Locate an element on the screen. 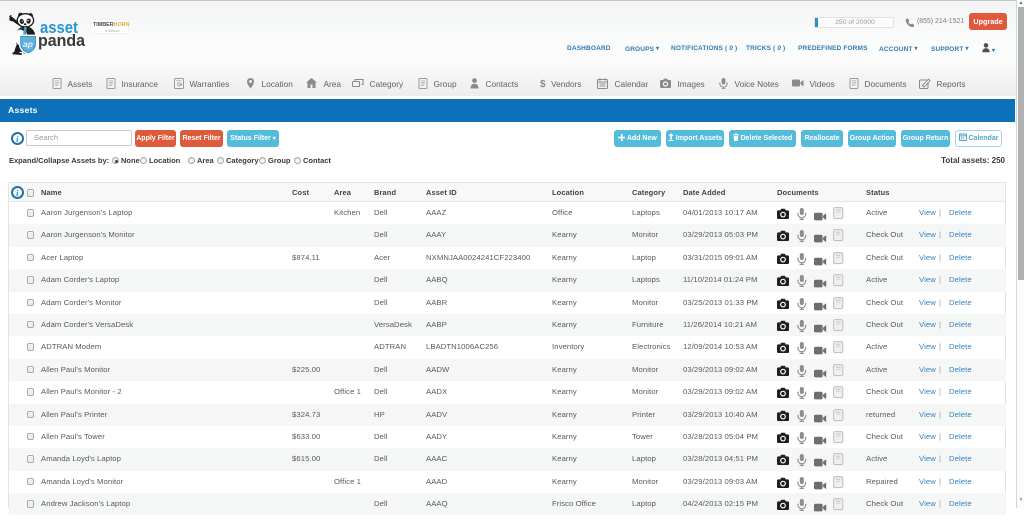  svg-text: panda is located at coordinates (62, 40).